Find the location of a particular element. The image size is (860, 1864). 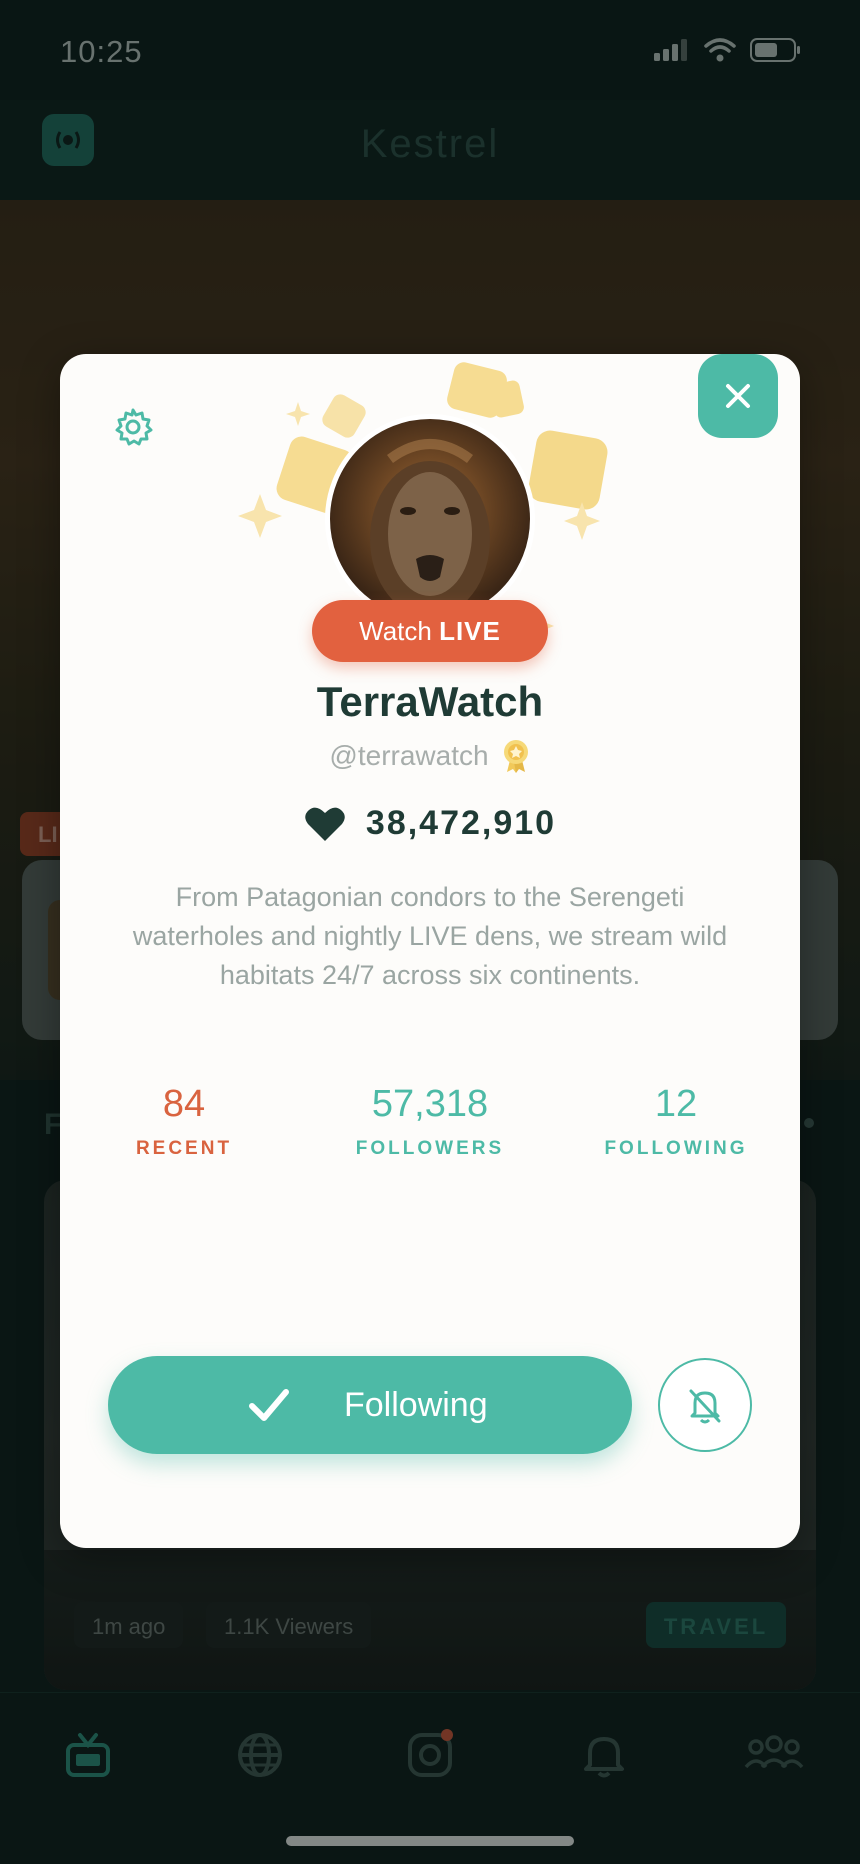

stat-following: 12 FOLLOWING is located at coordinates (676, 1121).